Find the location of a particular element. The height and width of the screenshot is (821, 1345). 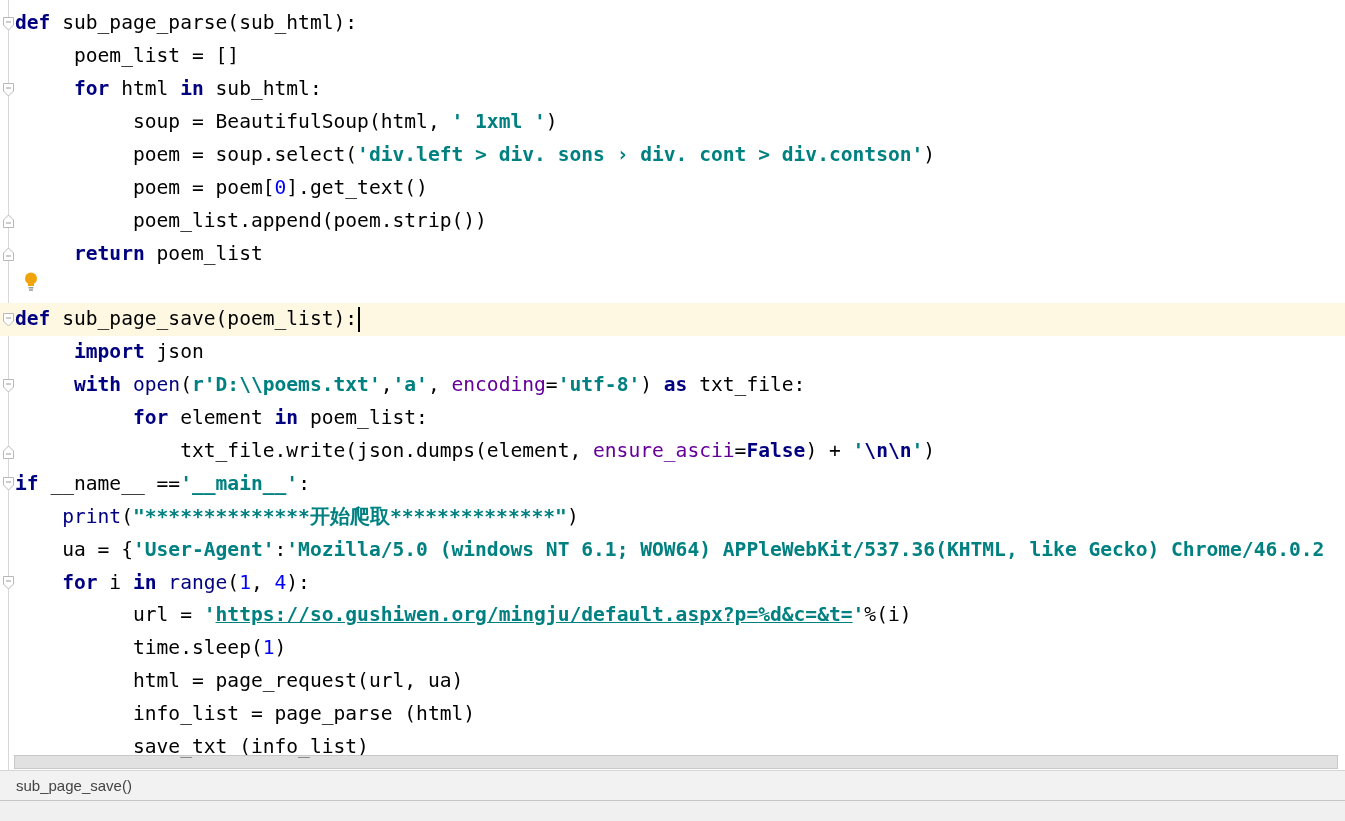

code-line: poem = poem[0].get_text() is located at coordinates (279, 187).